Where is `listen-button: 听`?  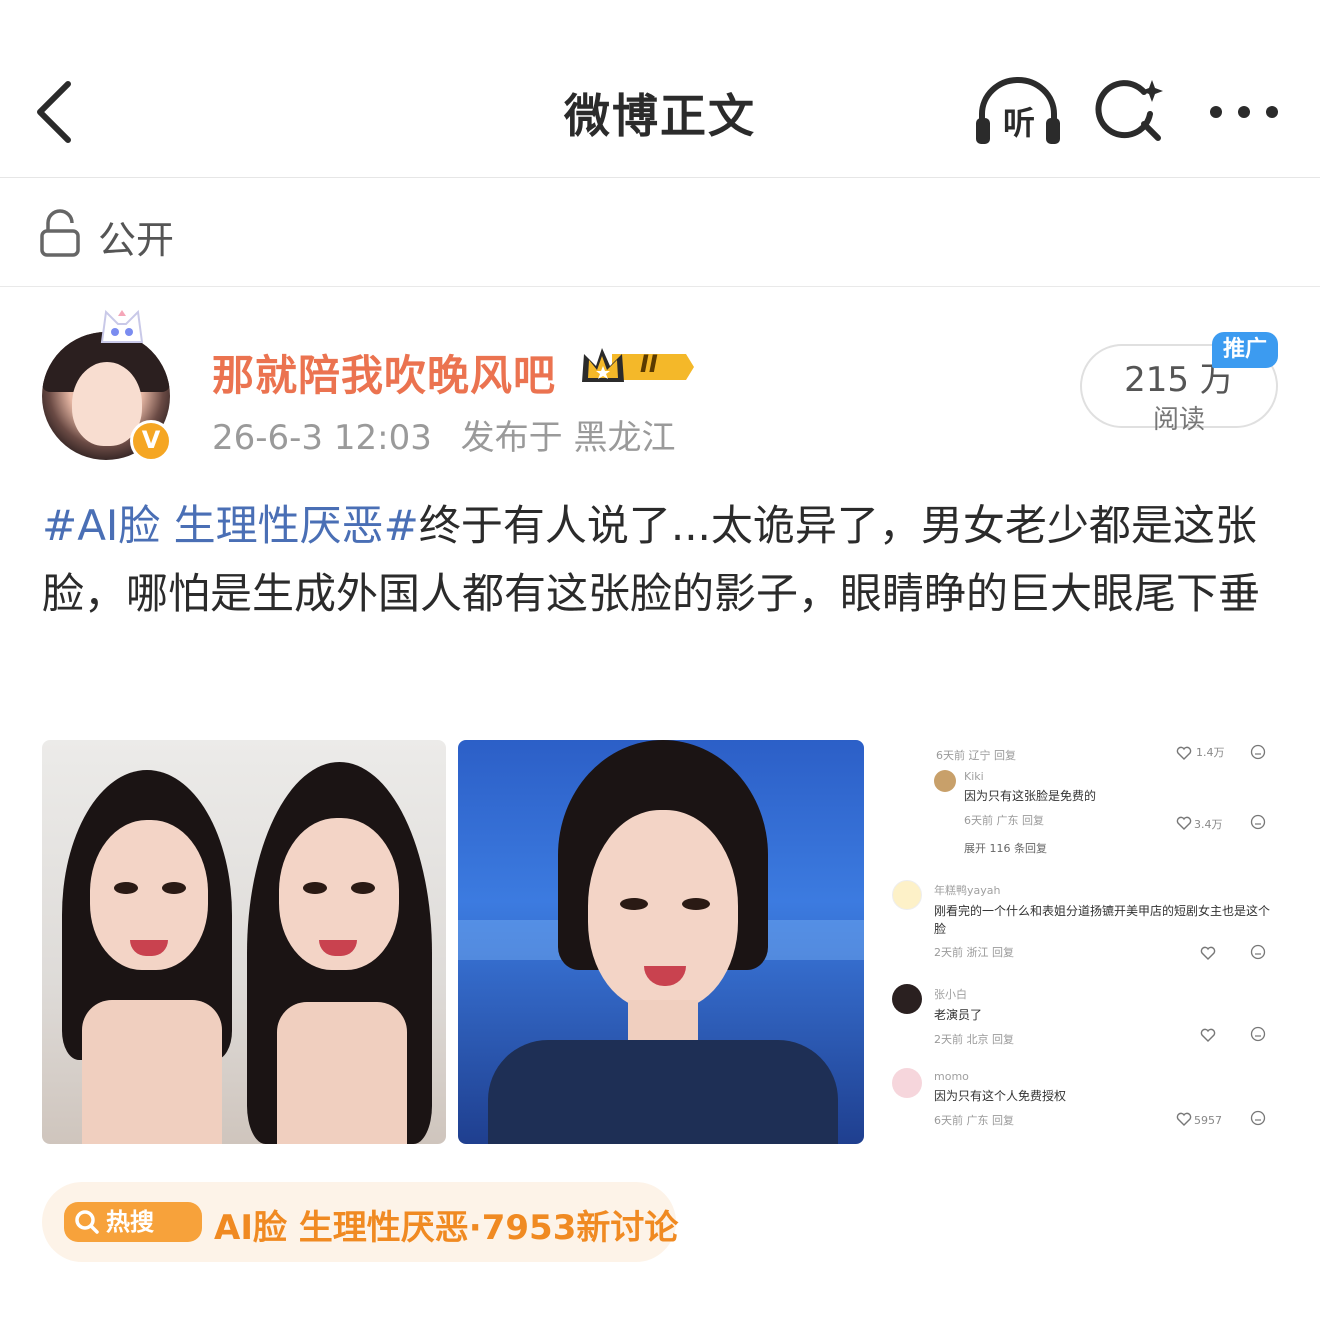 listen-button: 听 is located at coordinates (1018, 111).